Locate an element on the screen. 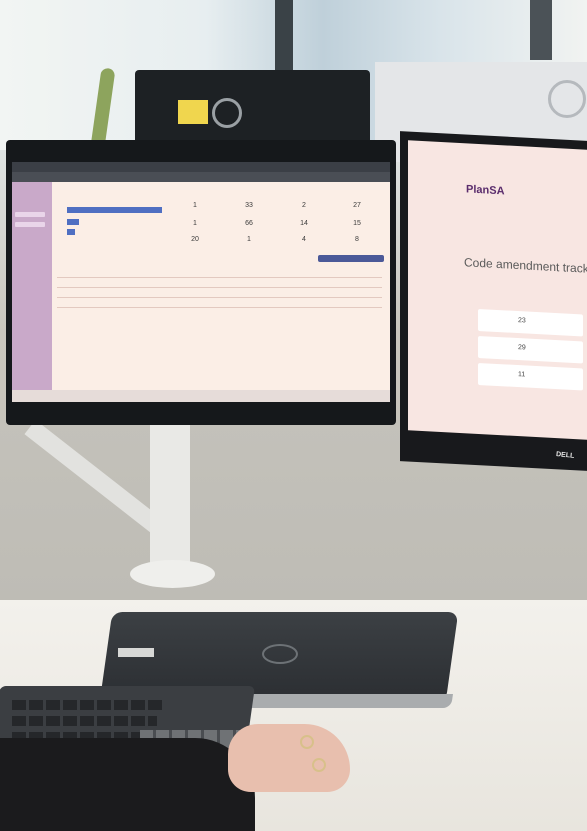 This screenshot has height=831, width=587. sweater-sleeve is located at coordinates (127, 784).